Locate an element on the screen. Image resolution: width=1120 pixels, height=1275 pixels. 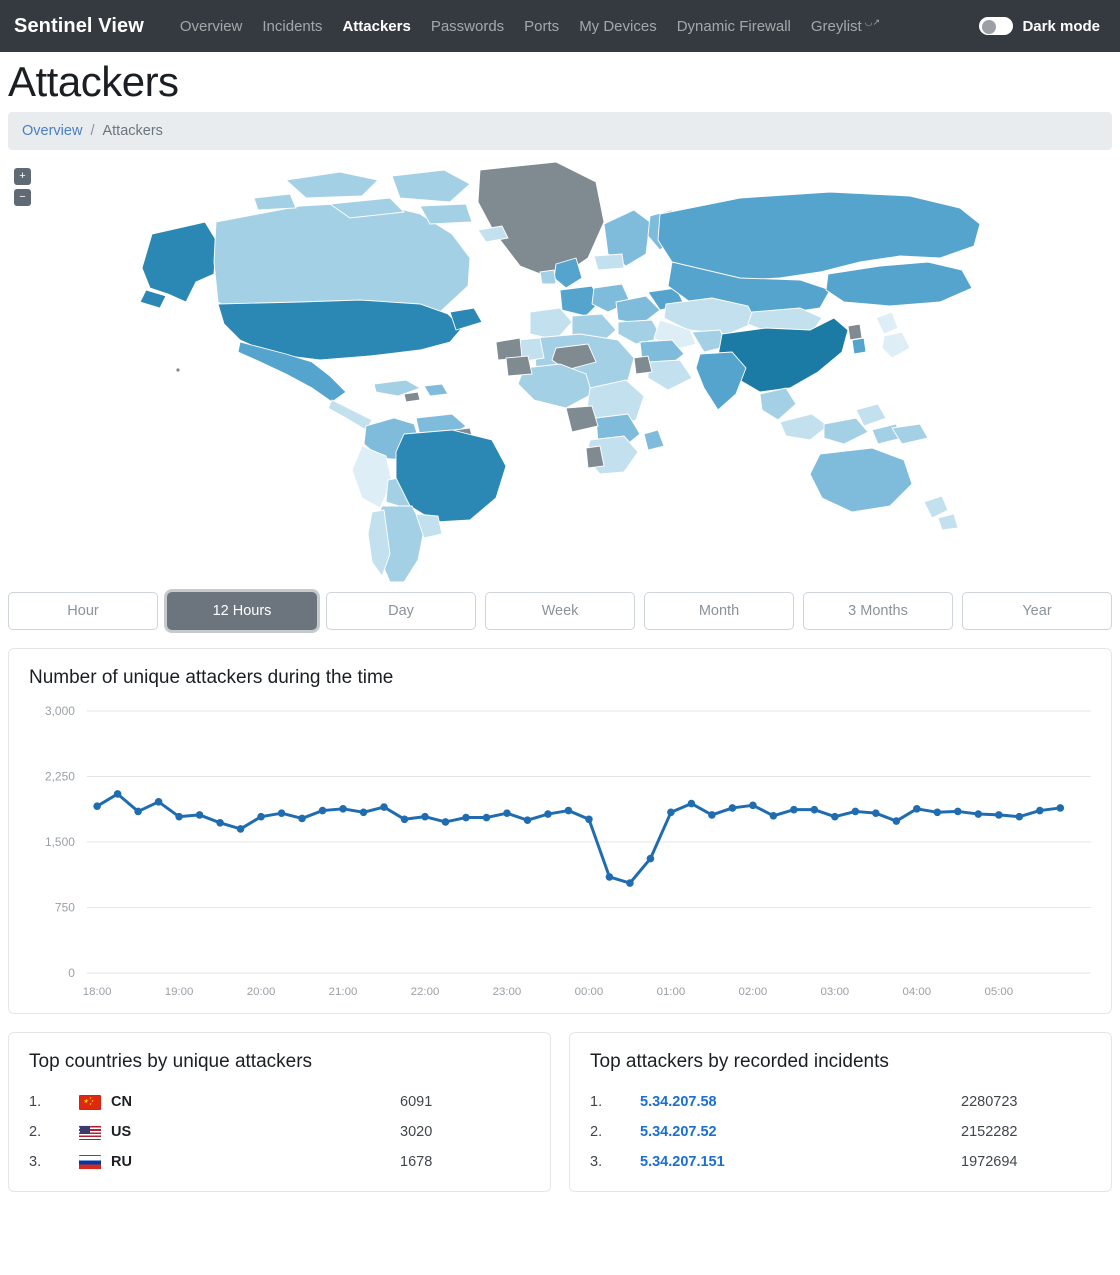
list-item: 3. 5.34.207.151 1972694 is located at coordinates (840, 1162).